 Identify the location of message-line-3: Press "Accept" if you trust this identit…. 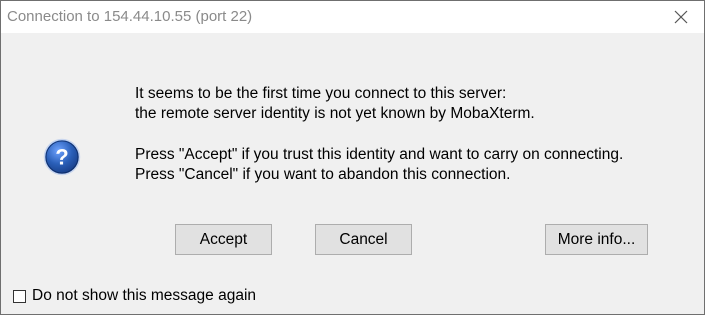
(379, 154).